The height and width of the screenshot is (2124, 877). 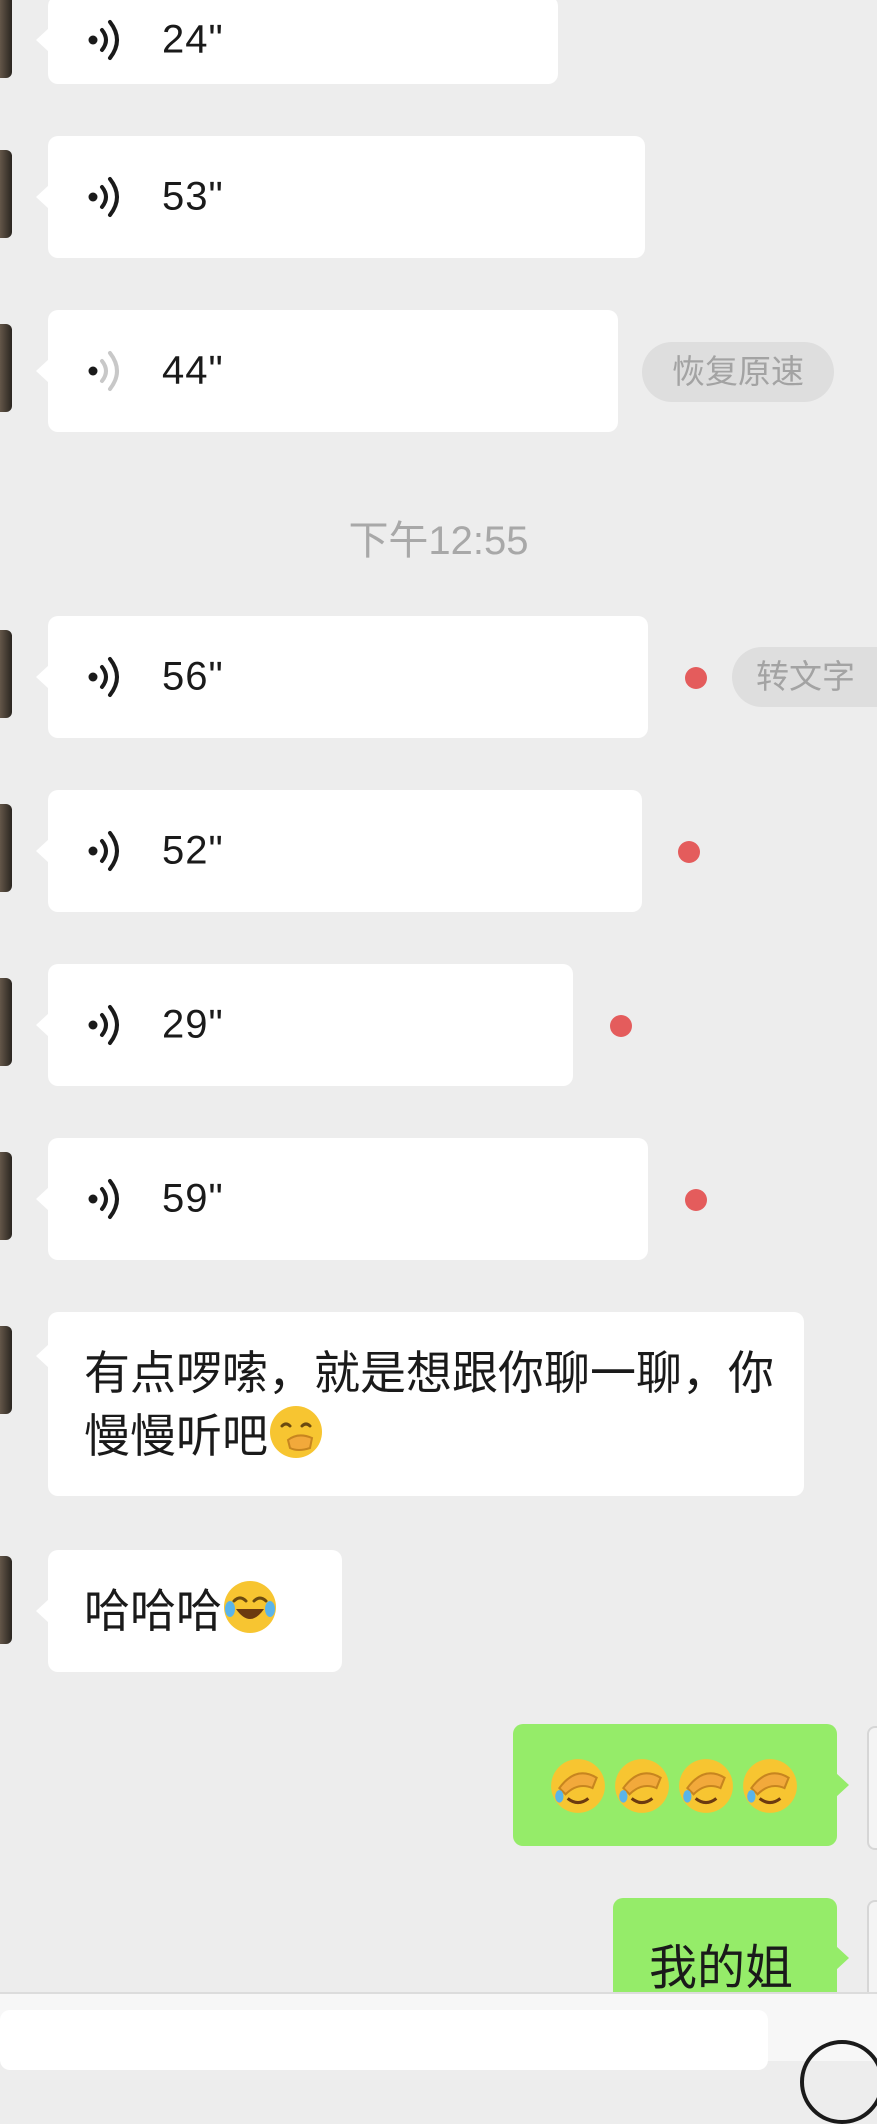 What do you see at coordinates (193, 1198) in the screenshot?
I see `voice-duration: 59"` at bounding box center [193, 1198].